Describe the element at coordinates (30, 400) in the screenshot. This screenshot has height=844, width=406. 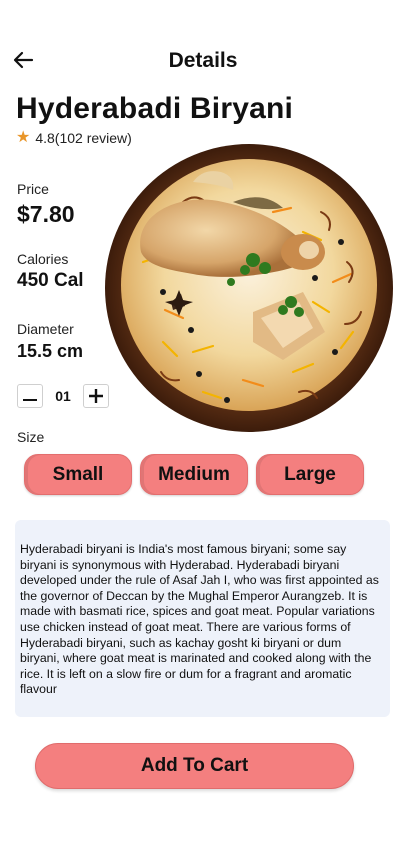
I see `minus-icon` at that location.